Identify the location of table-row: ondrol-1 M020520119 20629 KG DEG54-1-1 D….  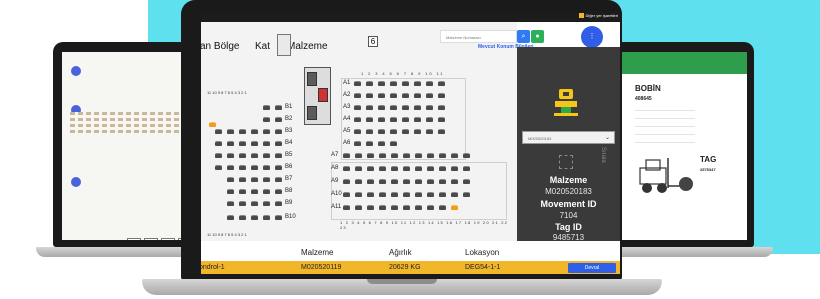
(410, 267).